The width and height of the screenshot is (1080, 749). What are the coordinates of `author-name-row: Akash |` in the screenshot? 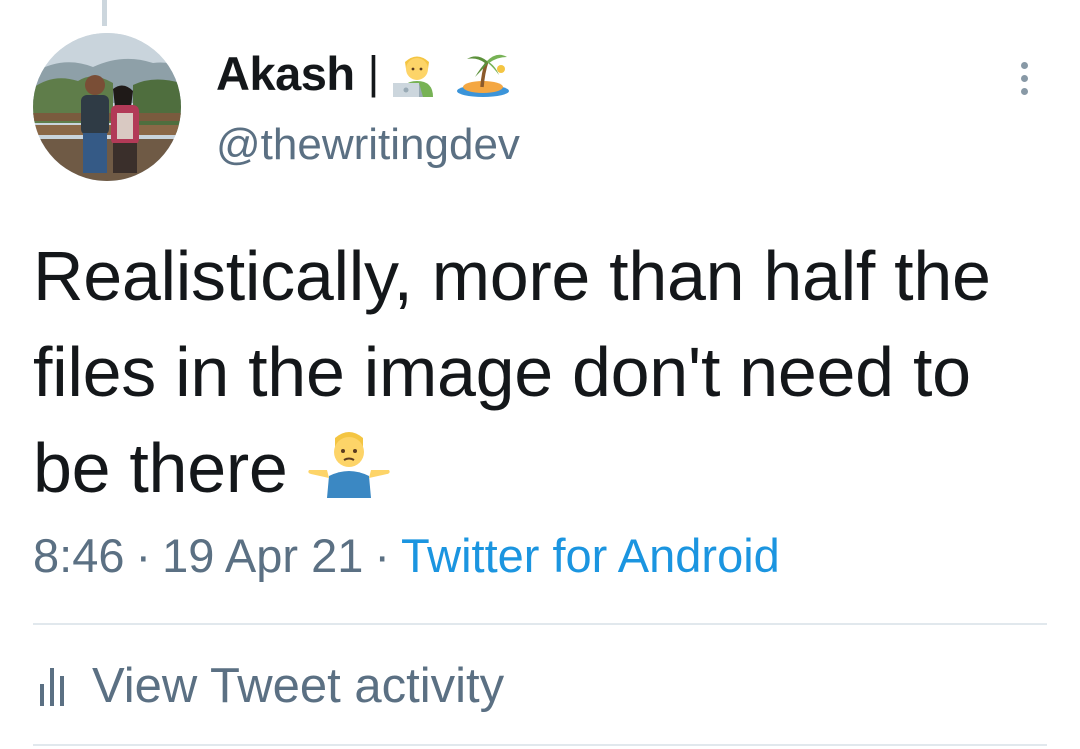 It's located at (363, 73).